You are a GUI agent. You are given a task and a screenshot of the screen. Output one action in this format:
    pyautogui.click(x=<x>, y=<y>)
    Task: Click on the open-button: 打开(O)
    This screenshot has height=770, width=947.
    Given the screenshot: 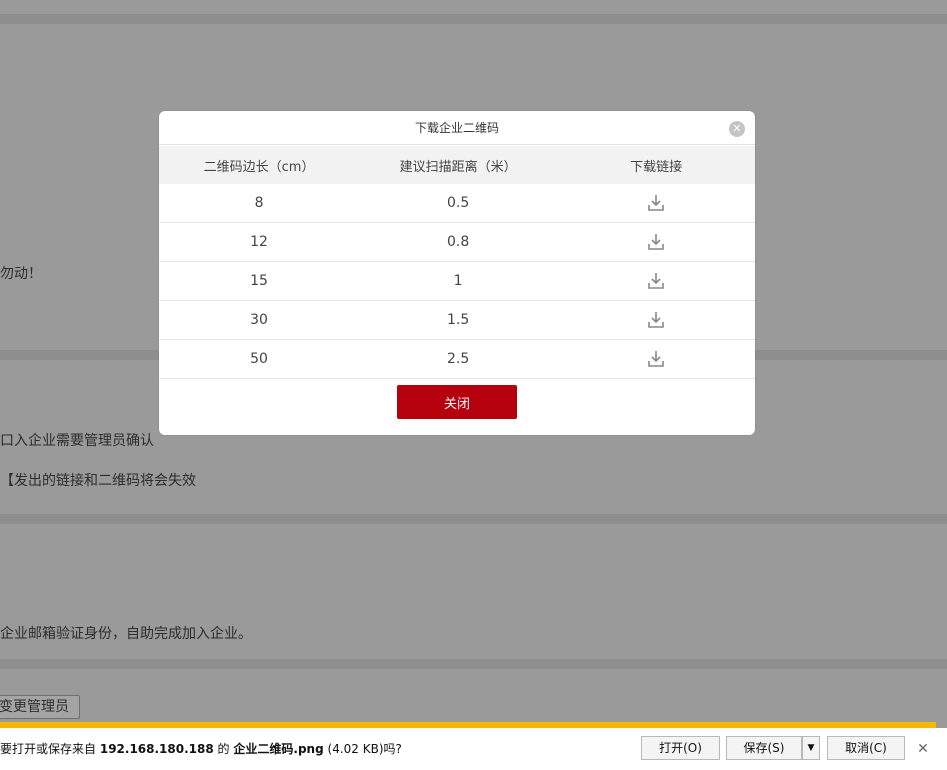 What is the action you would take?
    pyautogui.click(x=680, y=748)
    